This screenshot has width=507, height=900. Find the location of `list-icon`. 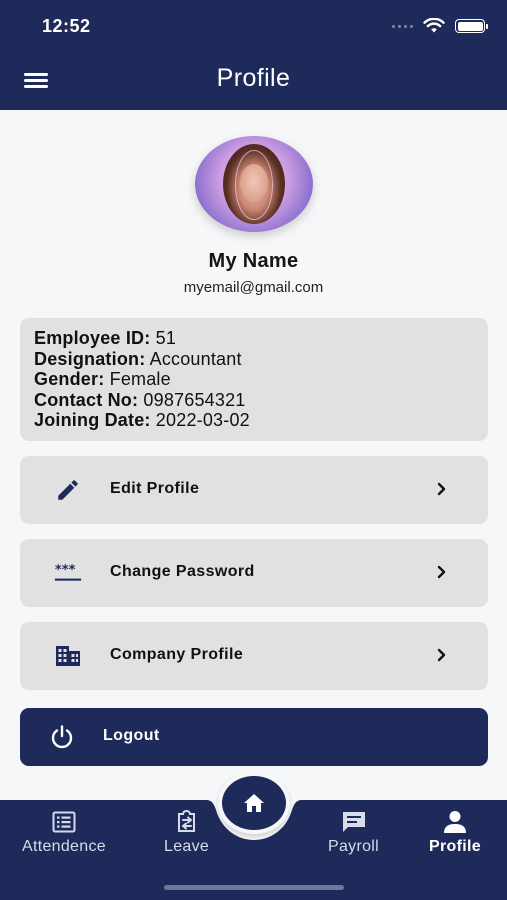

list-icon is located at coordinates (64, 822).